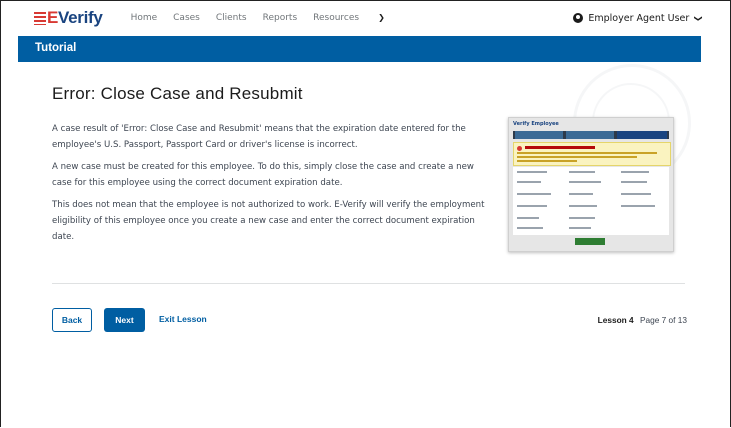  Describe the element at coordinates (336, 18) in the screenshot. I see `nav-resources-label: Resources` at that location.